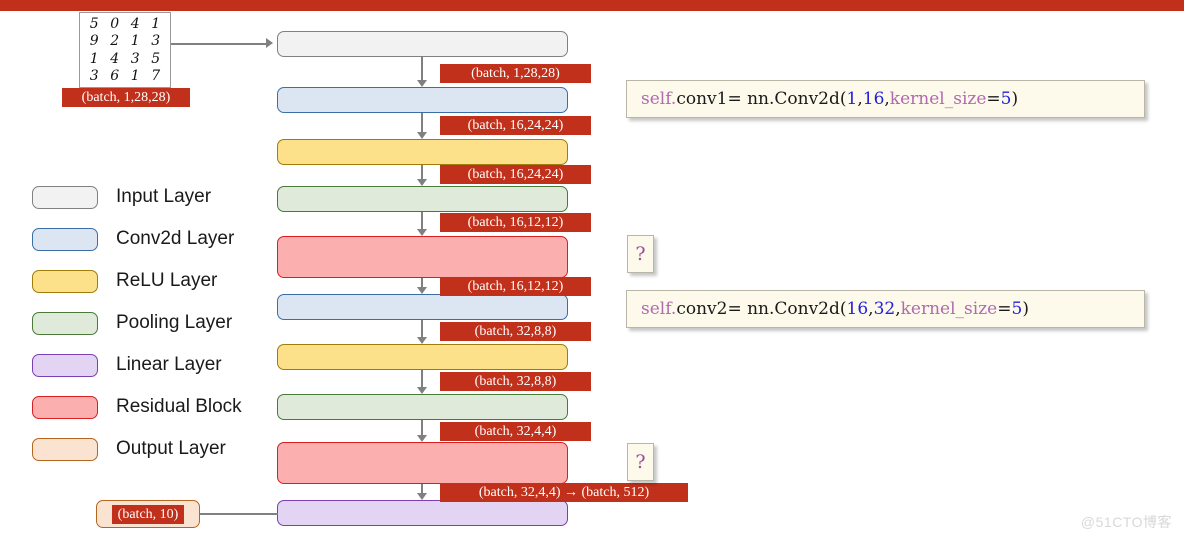  I want to click on legend-label: Residual Block, so click(179, 406).